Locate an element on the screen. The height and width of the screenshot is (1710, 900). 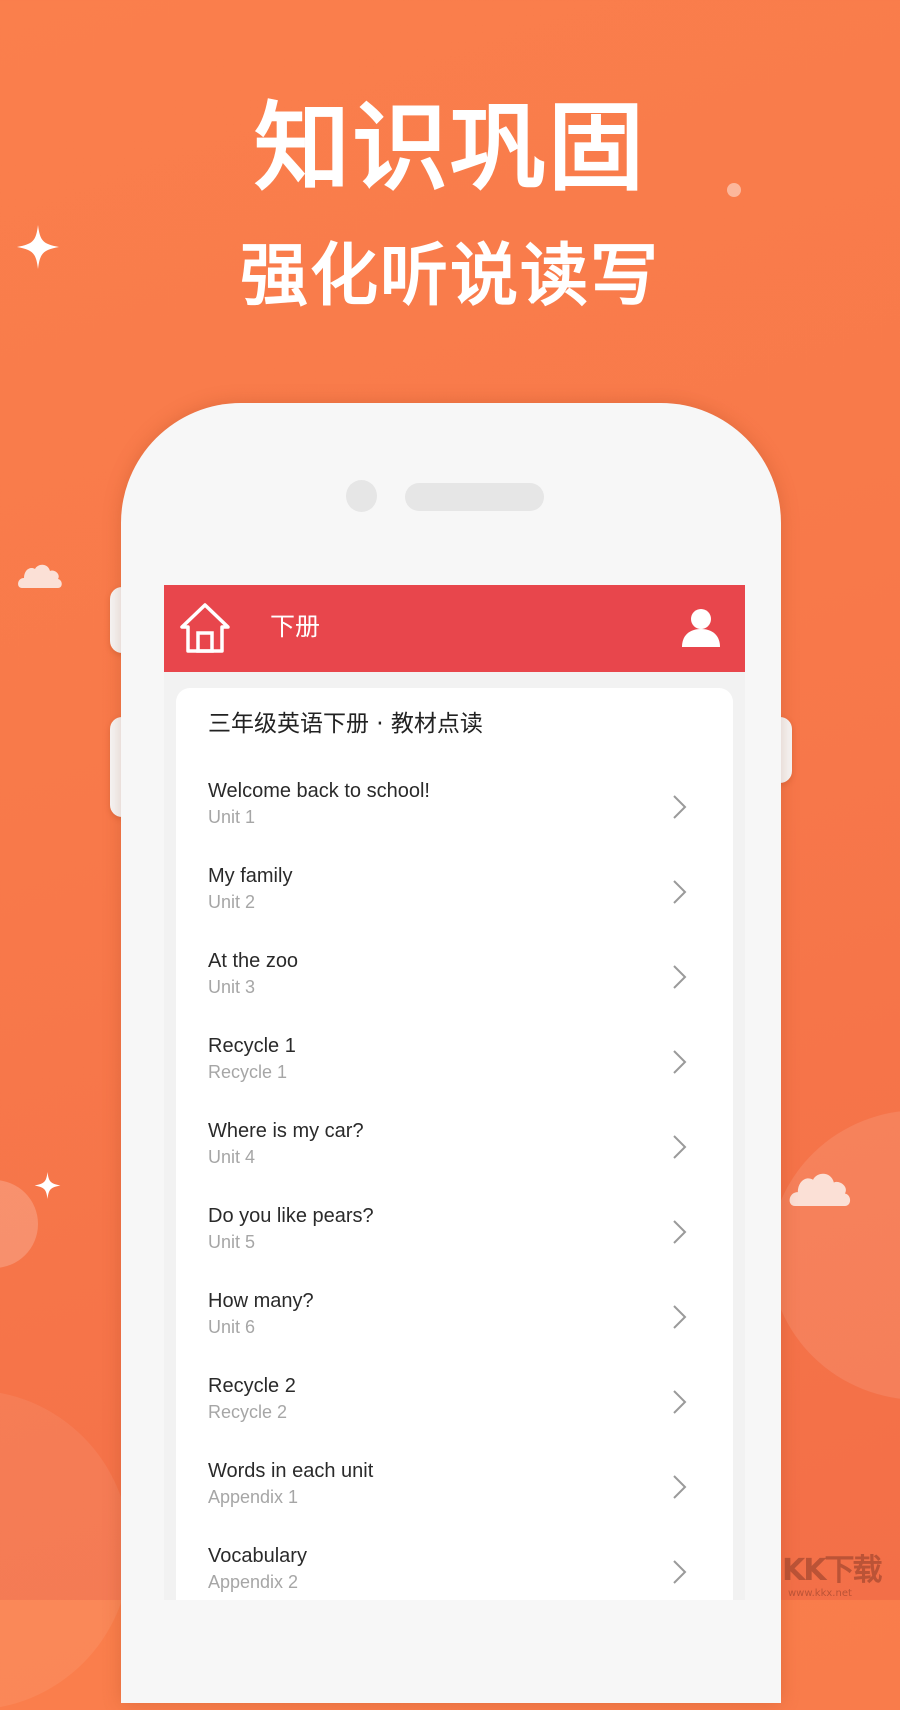
list-item: Welcome back to school! Unit 1 is located at coordinates (454, 810).